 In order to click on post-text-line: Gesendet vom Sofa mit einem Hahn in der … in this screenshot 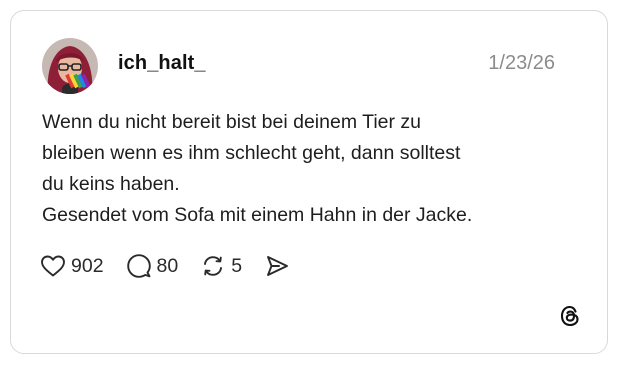, I will do `click(257, 215)`.